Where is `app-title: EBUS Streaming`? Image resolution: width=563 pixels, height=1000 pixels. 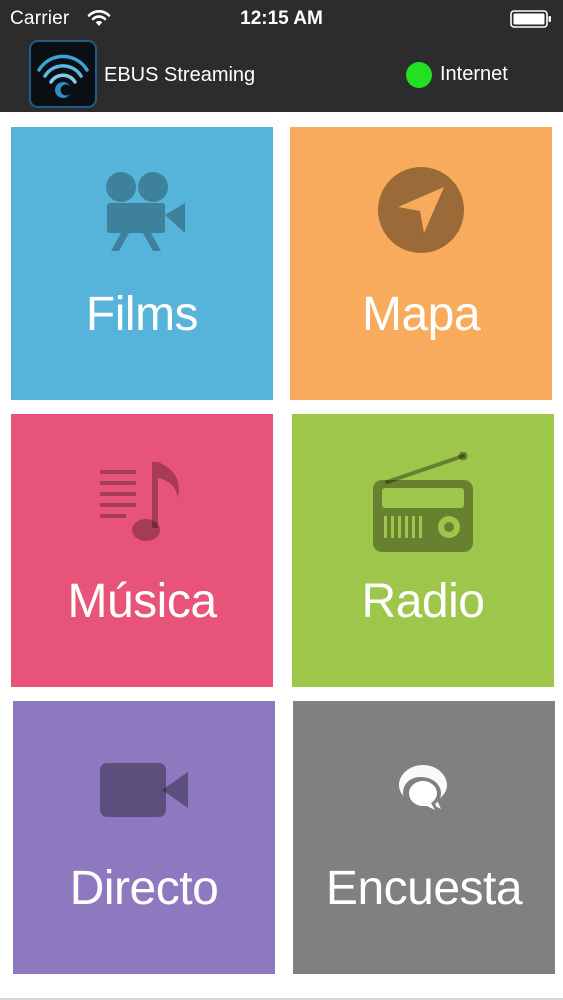 app-title: EBUS Streaming is located at coordinates (180, 75).